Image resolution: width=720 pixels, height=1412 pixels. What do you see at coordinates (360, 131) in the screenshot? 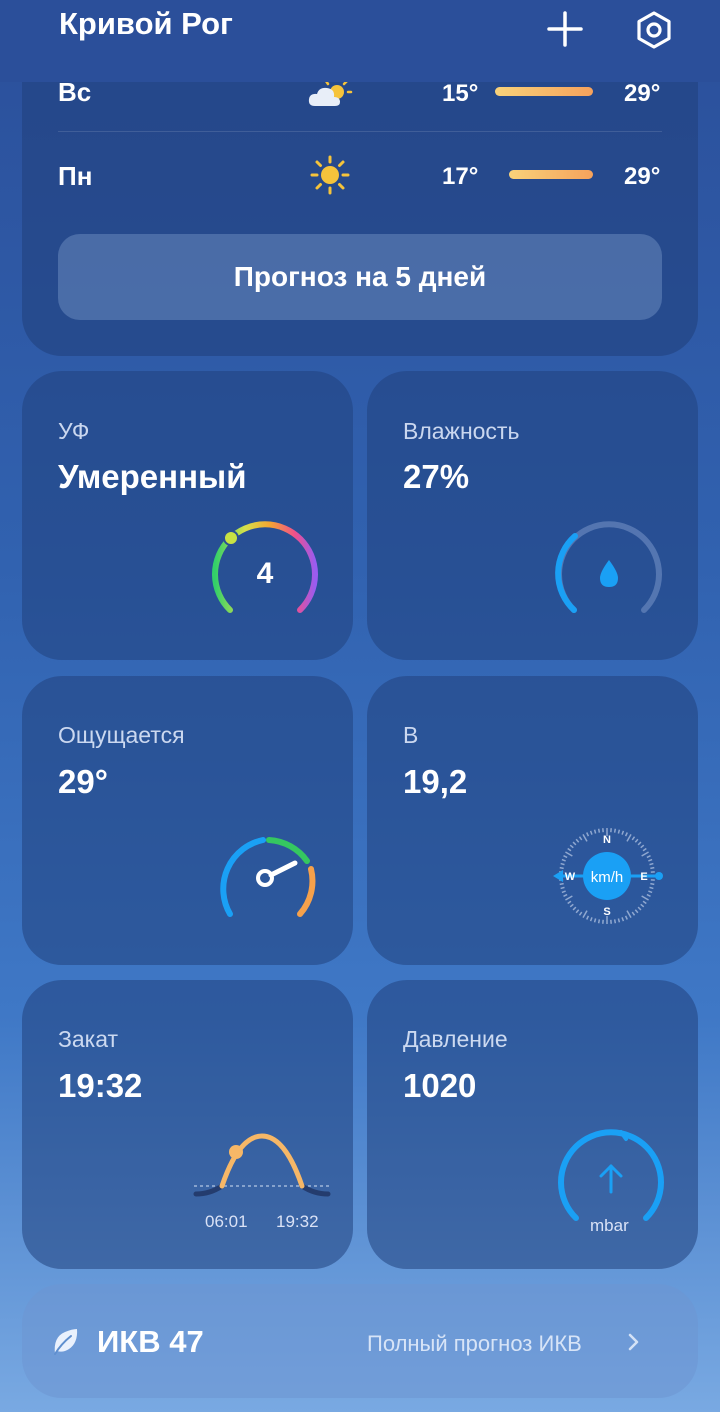
I see `forecast-divider` at bounding box center [360, 131].